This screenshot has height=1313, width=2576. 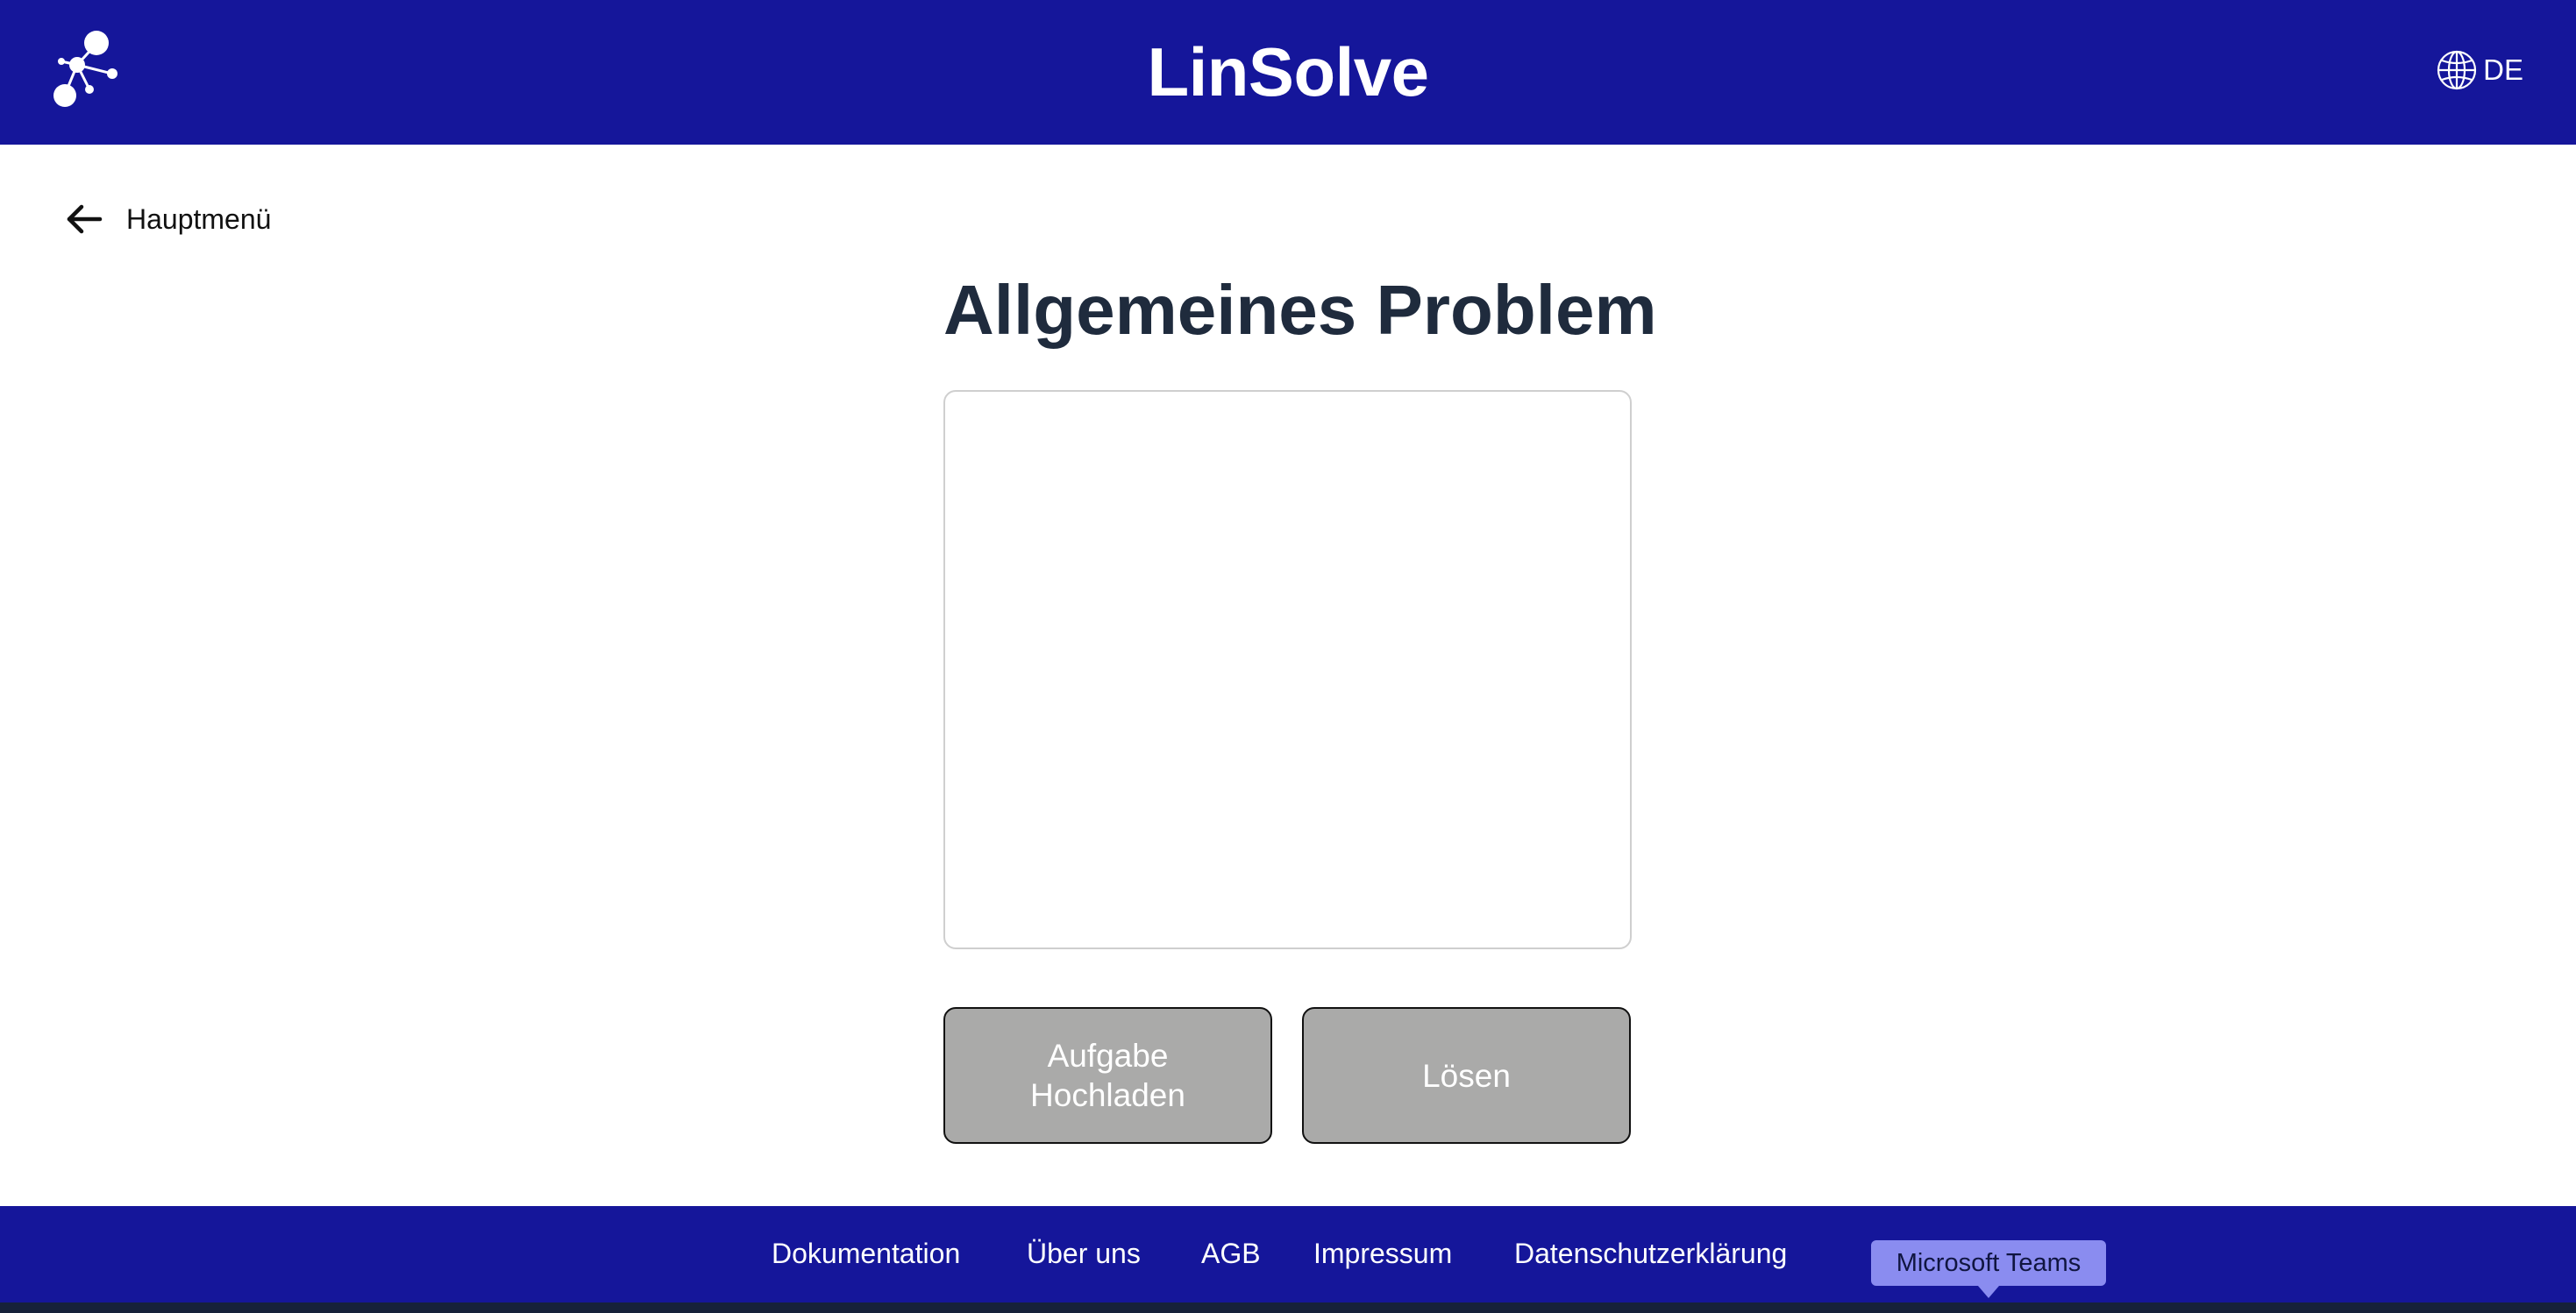 I want to click on language-label: DE, so click(x=2503, y=69).